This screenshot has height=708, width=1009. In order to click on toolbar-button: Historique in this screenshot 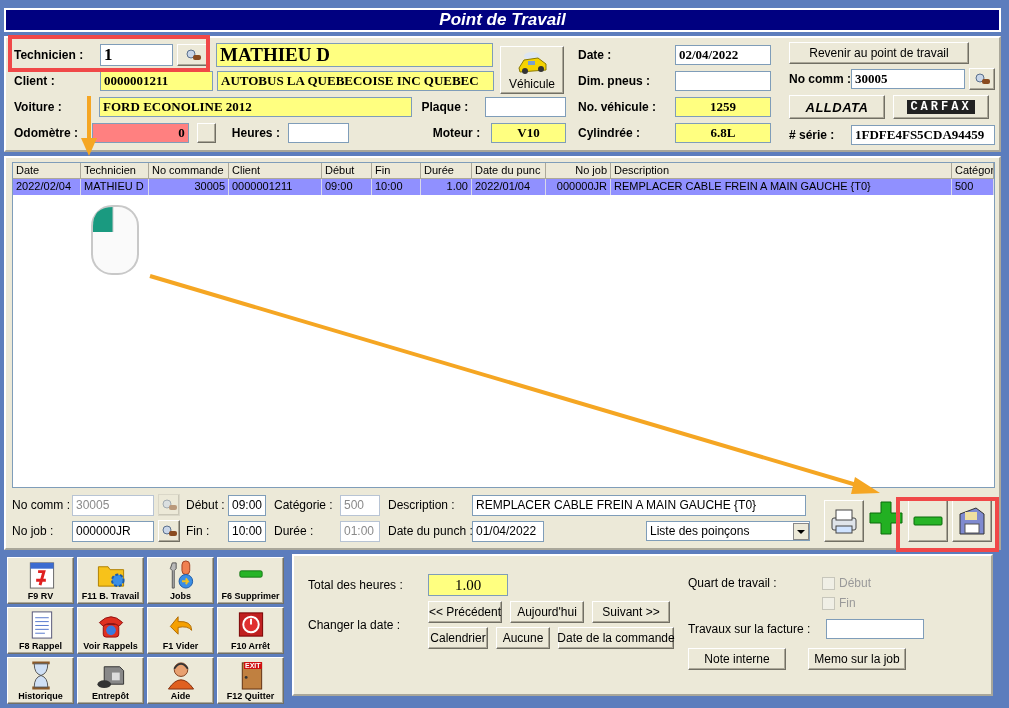, I will do `click(40, 680)`.